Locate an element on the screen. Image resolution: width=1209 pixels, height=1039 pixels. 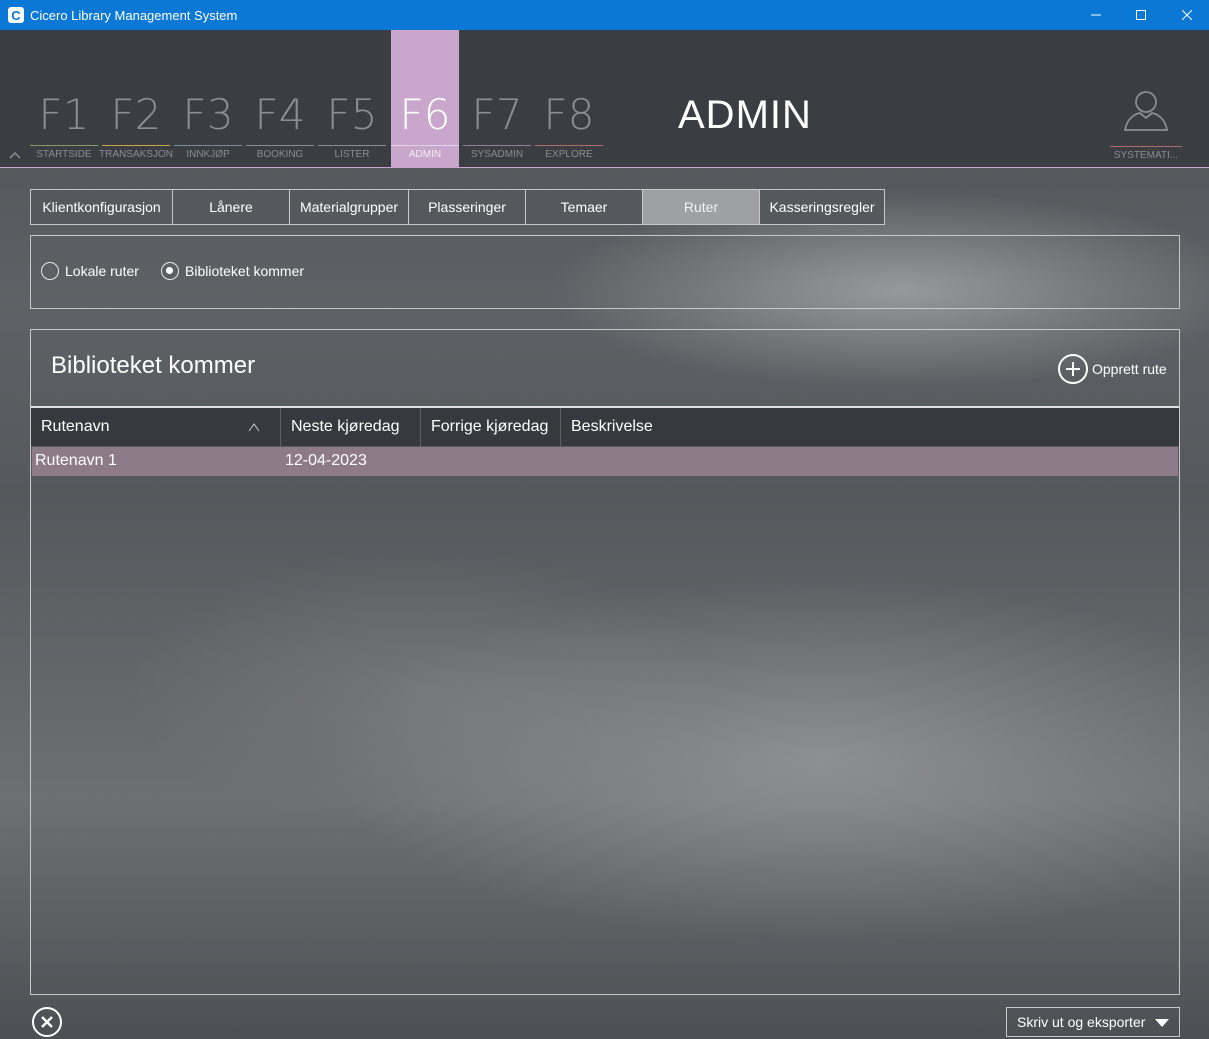
radio-unchecked-icon is located at coordinates (50, 271).